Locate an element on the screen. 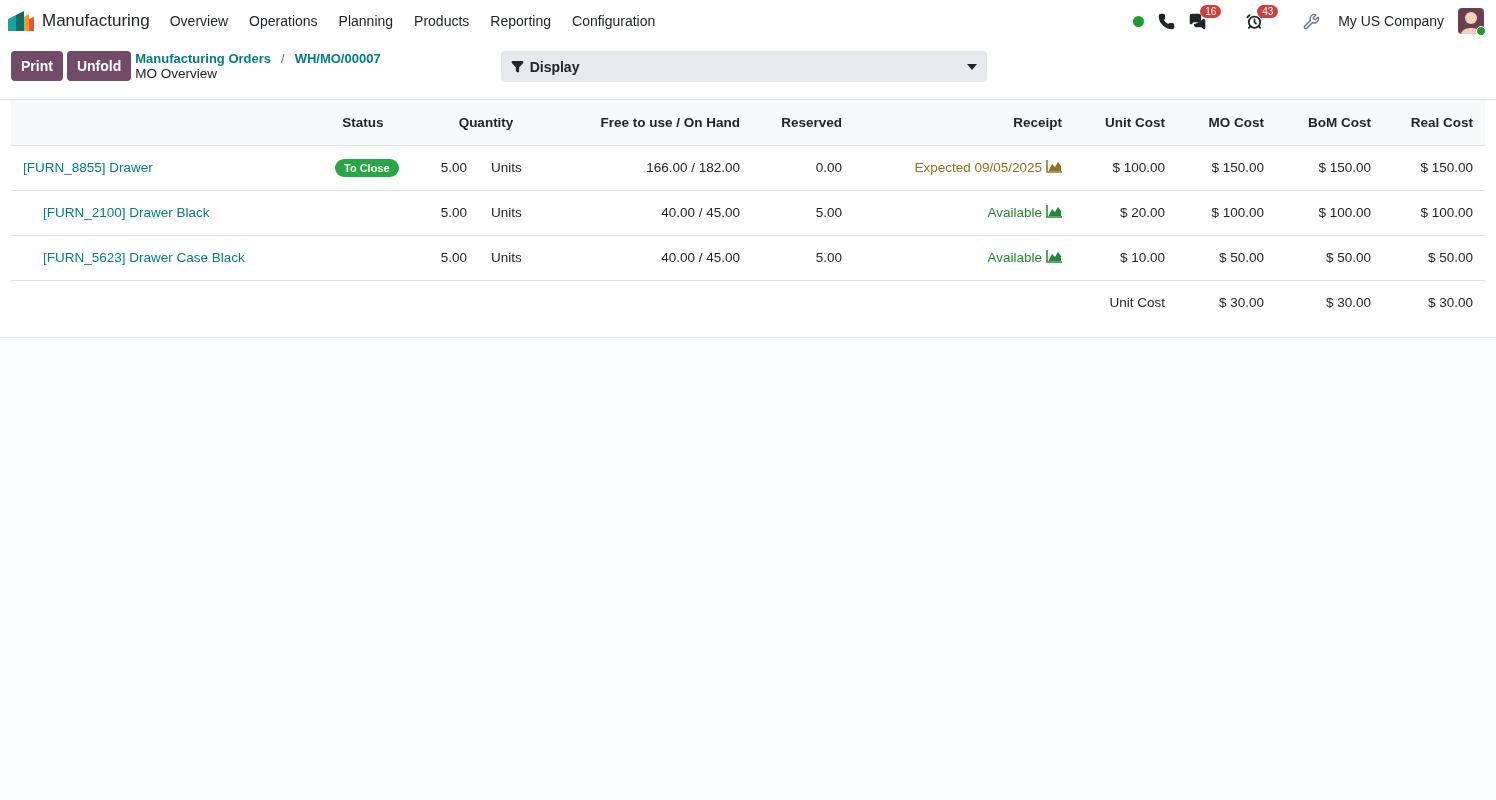 The image size is (1496, 800). reserved-cell: 0.00 is located at coordinates (803, 167).